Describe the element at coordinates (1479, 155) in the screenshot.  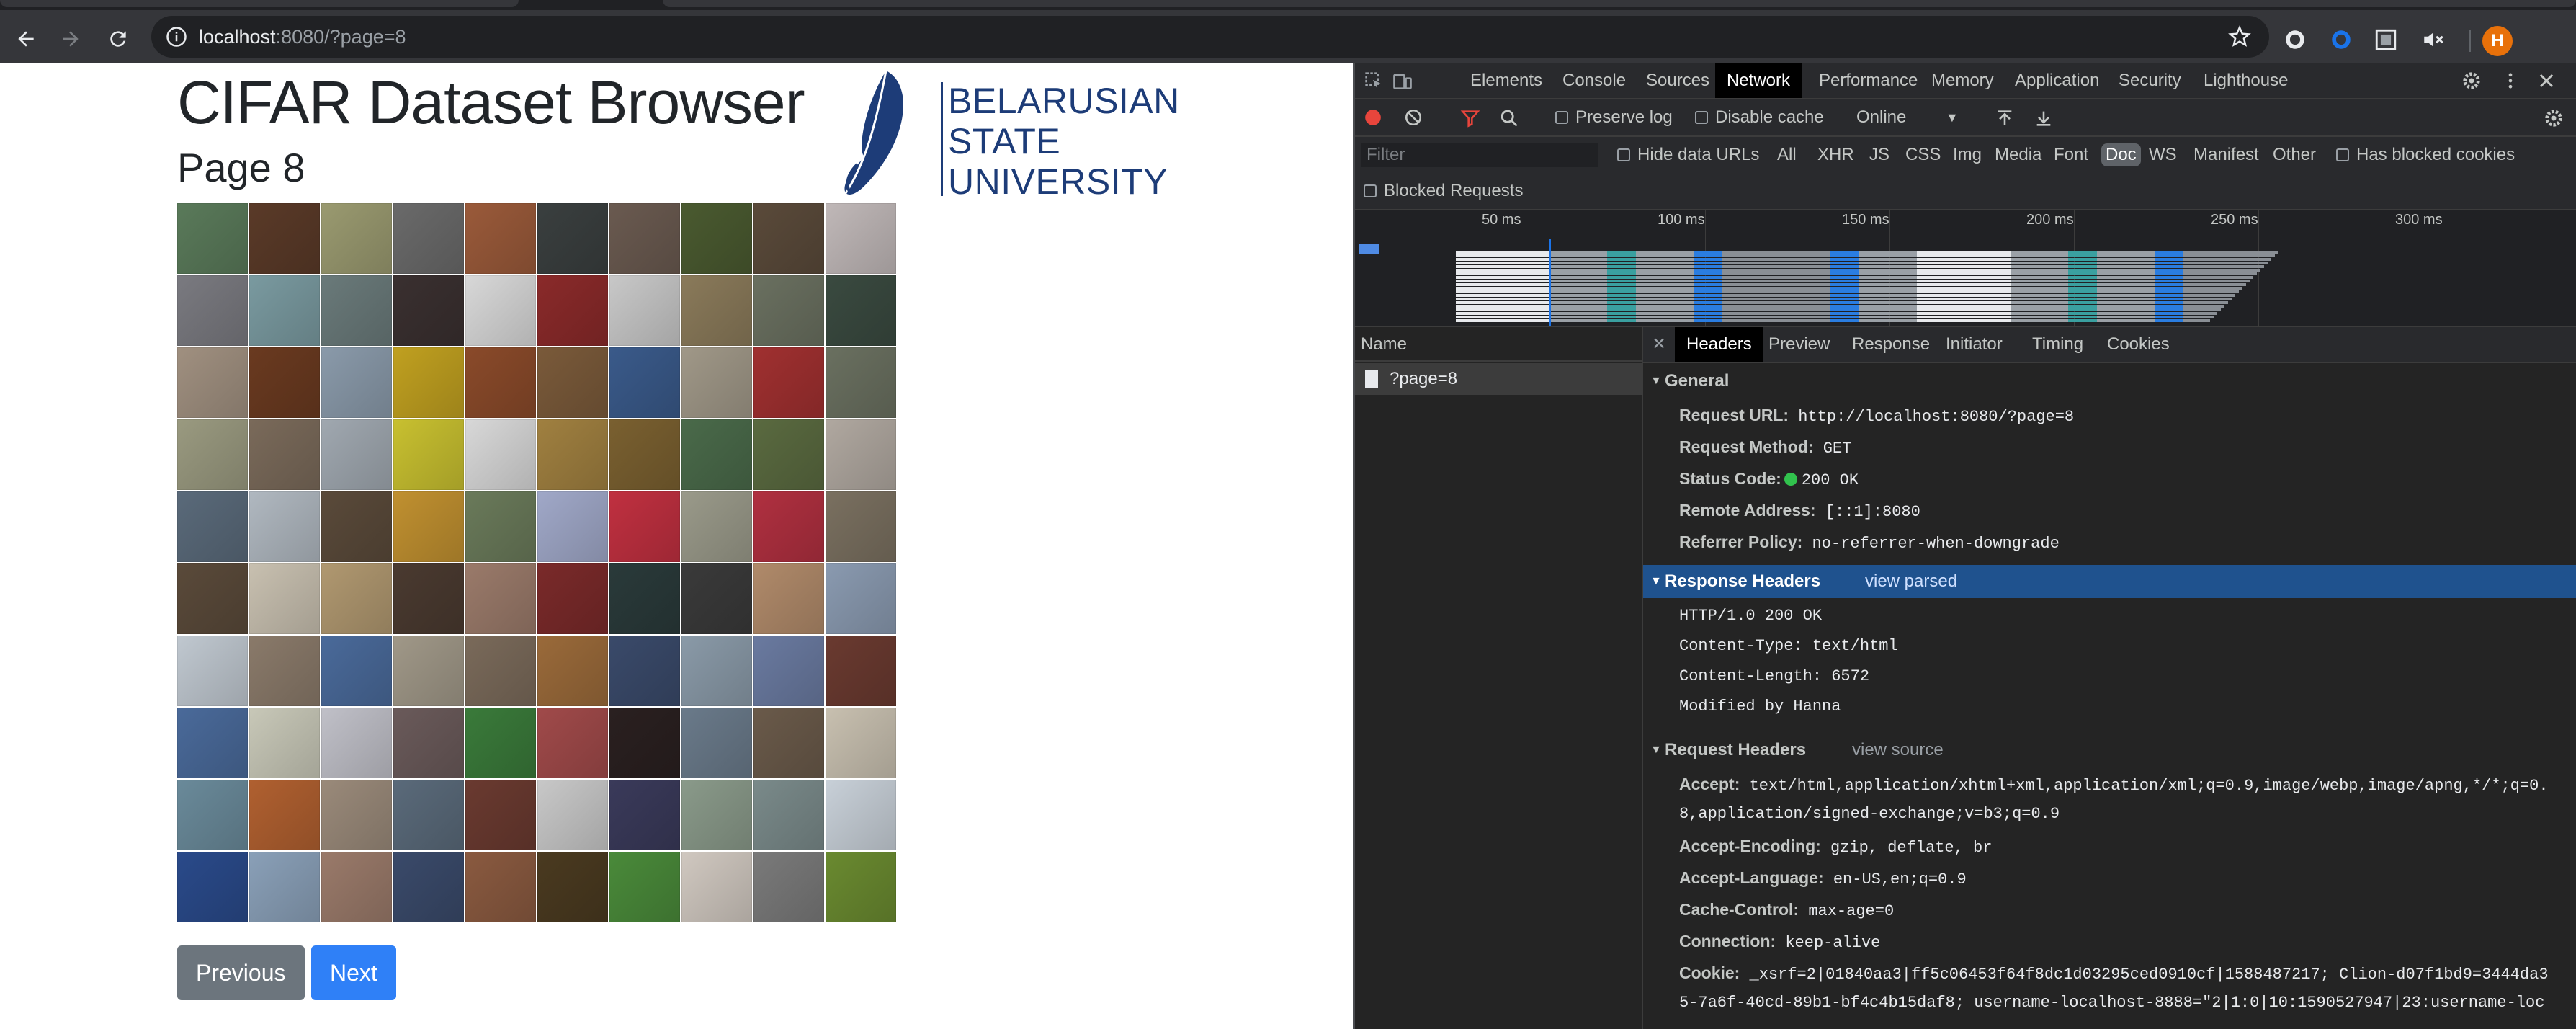
I see `filter-input: Filter` at that location.